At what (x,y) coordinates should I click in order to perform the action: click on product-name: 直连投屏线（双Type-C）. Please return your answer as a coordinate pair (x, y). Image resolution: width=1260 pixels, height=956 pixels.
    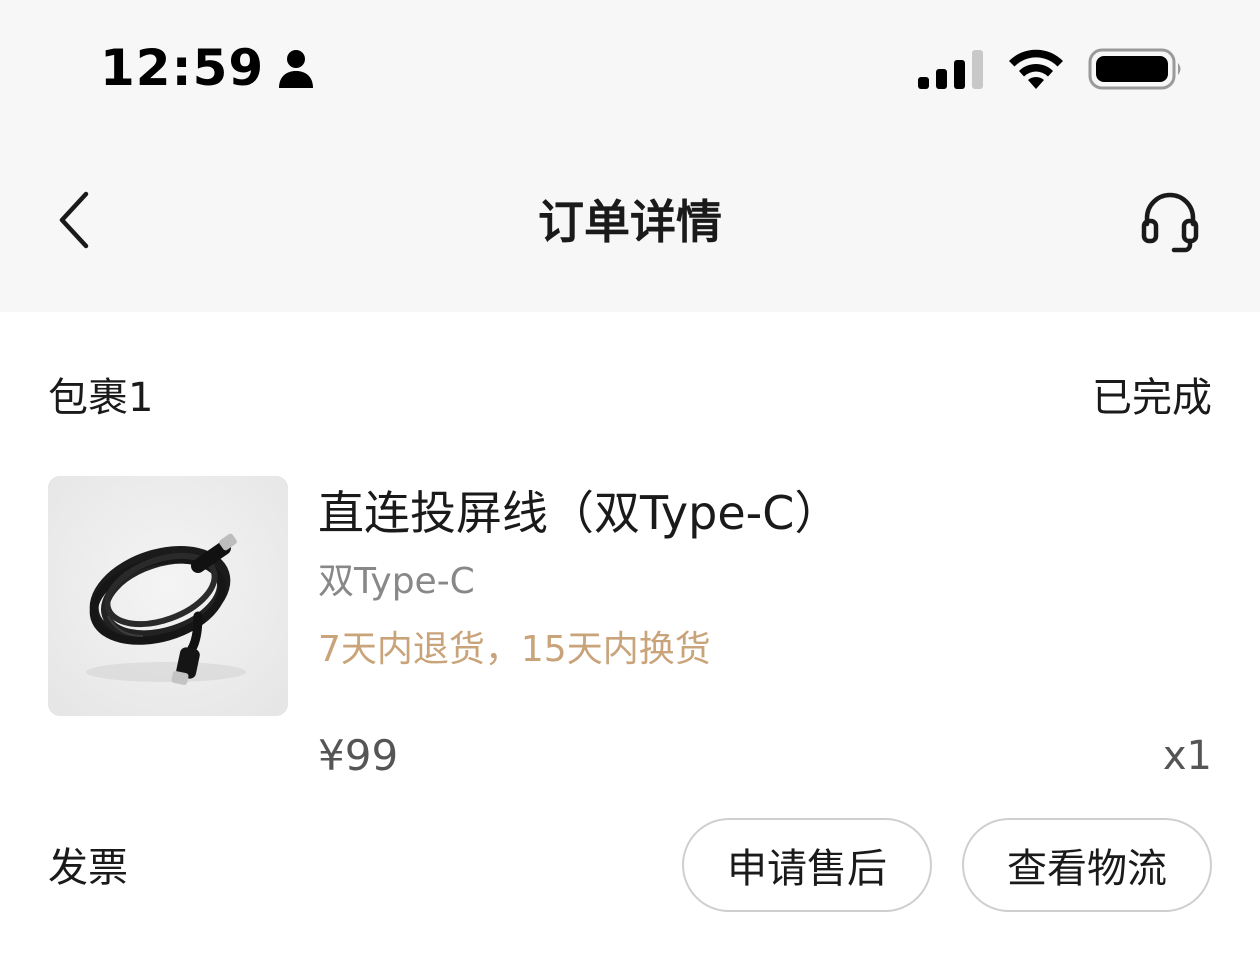
    Looking at the image, I should click on (765, 513).